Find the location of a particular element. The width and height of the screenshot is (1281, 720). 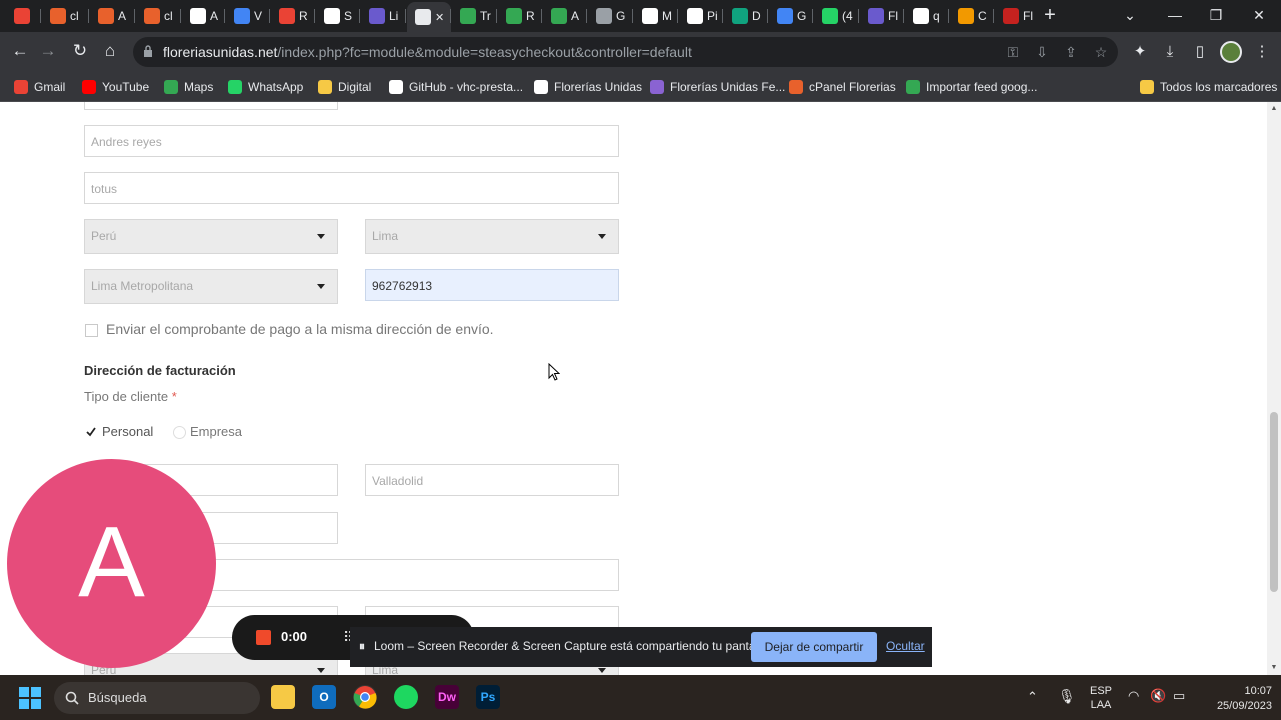

browser-tab: V is located at coordinates (246, 16).